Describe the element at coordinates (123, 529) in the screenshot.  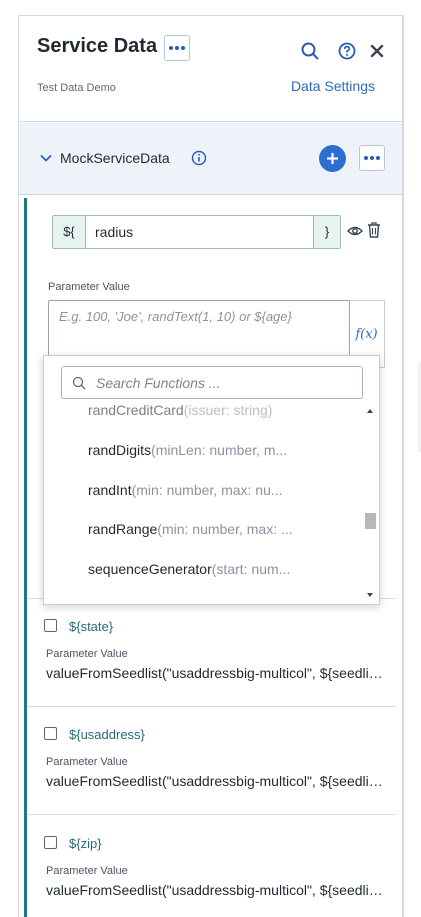
I see `function-name: randRange` at that location.